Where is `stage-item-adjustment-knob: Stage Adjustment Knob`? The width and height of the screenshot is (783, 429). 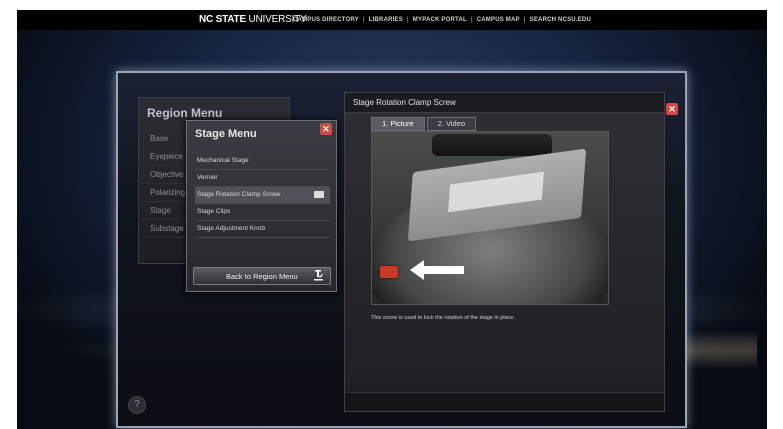 stage-item-adjustment-knob: Stage Adjustment Knob is located at coordinates (262, 229).